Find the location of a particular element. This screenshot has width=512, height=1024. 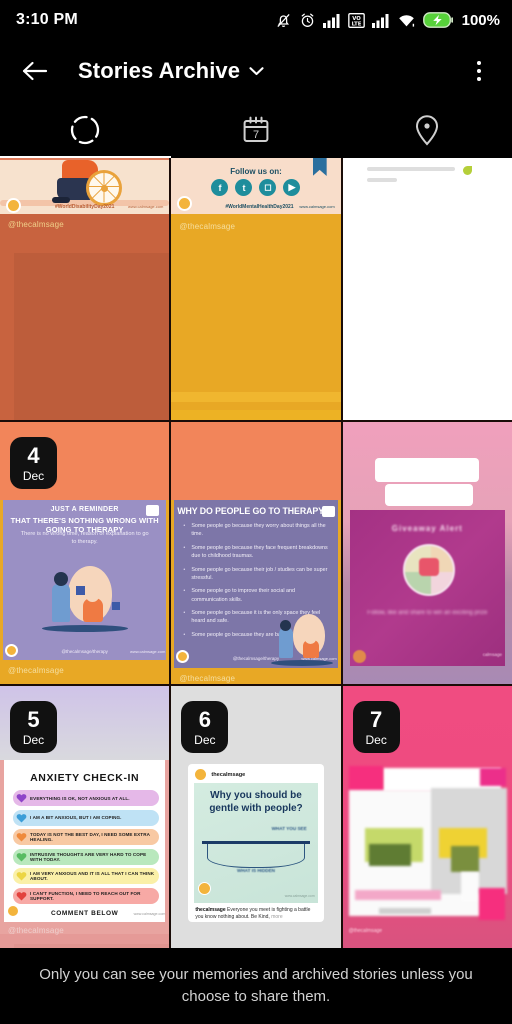

status-bar: 3:10 PM VO LTE 100% is located at coordinates (256, 20).